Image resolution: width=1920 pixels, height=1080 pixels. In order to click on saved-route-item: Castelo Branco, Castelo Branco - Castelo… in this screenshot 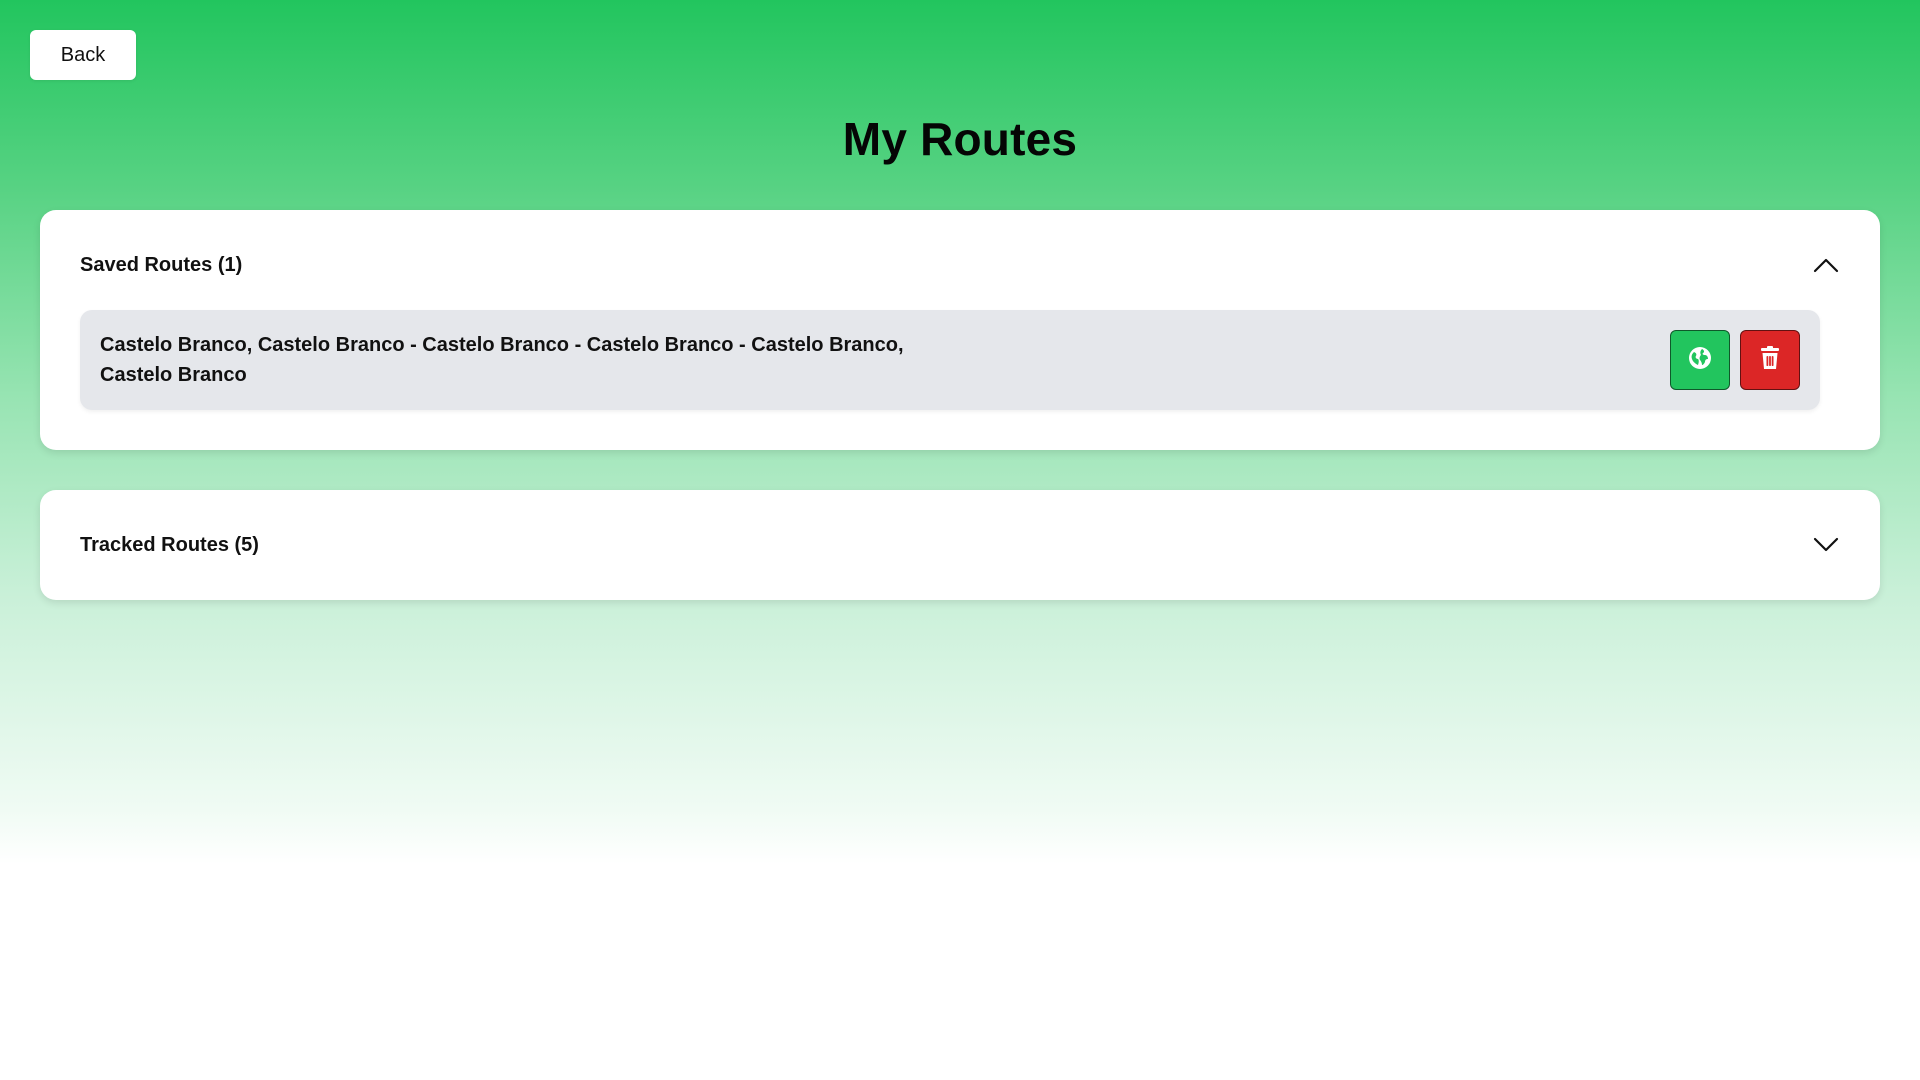, I will do `click(950, 360)`.